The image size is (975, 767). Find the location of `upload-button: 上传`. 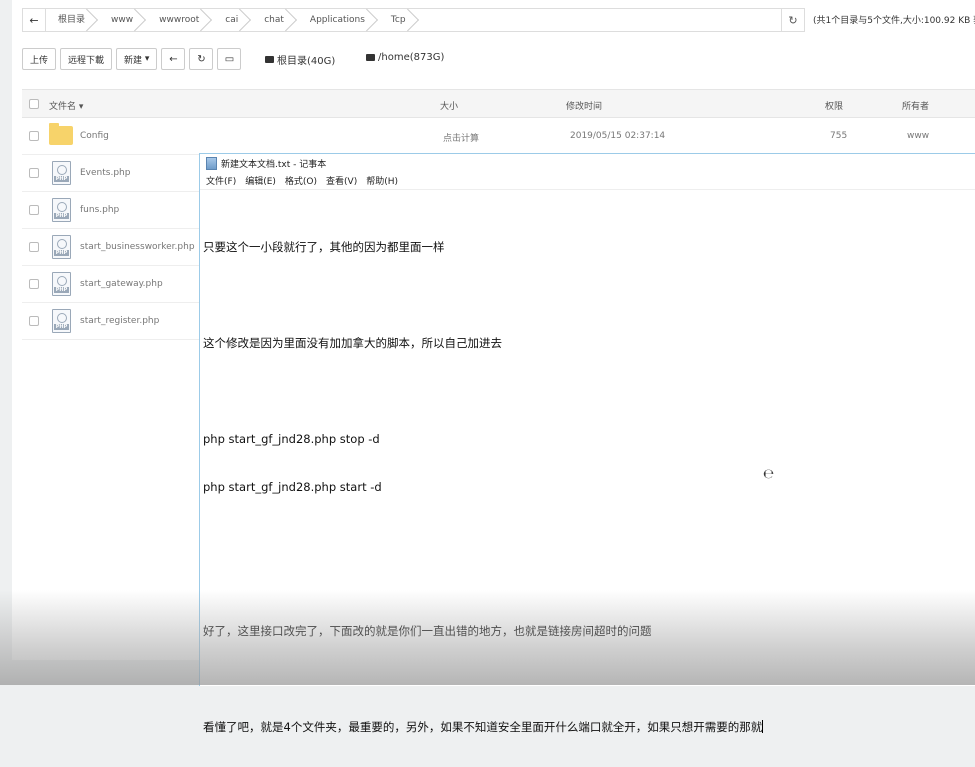

upload-button: 上传 is located at coordinates (39, 59).